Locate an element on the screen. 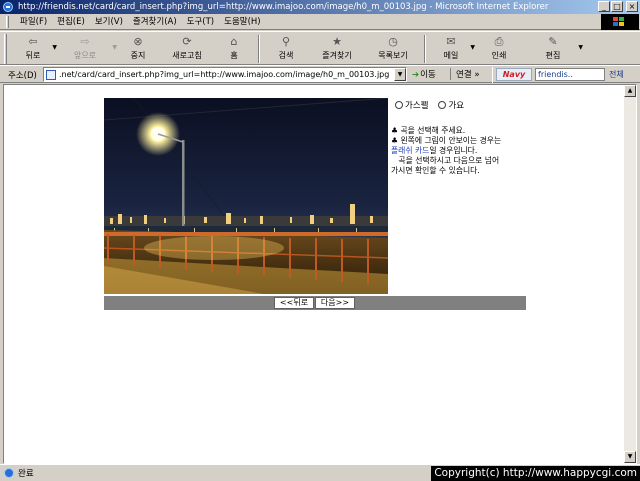 The width and height of the screenshot is (640, 481). status-text: 완료 is located at coordinates (26, 474).